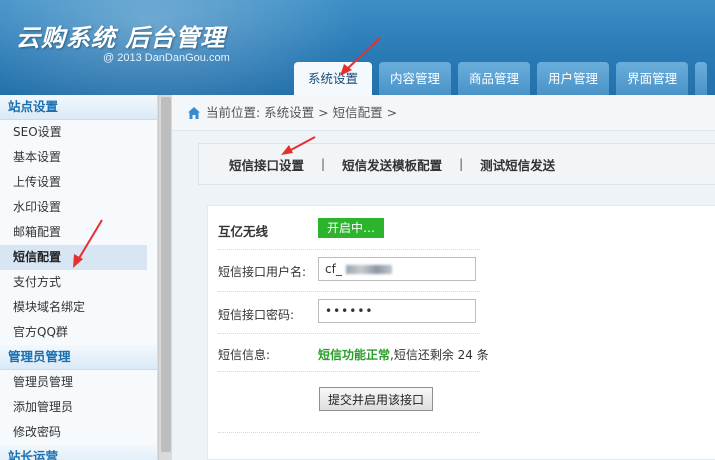 The width and height of the screenshot is (715, 460). Describe the element at coordinates (73, 382) in the screenshot. I see `sidebar-item-admin-manage: 管理员管理` at that location.